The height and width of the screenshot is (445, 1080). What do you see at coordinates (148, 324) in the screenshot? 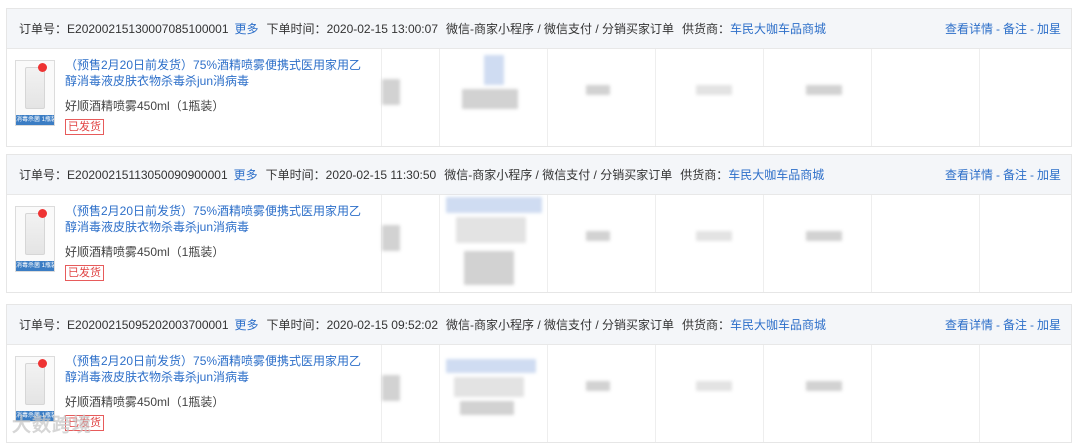
I see `order-no: E20200215095202003700001` at bounding box center [148, 324].